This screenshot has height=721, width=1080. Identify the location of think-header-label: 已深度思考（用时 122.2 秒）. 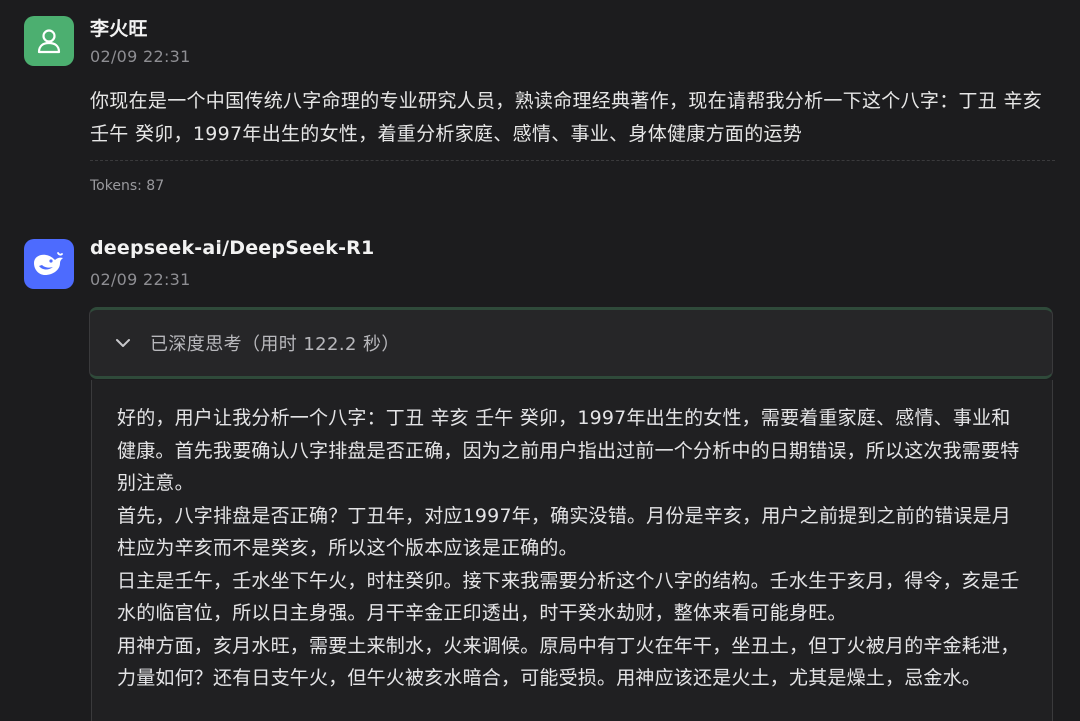
(275, 344).